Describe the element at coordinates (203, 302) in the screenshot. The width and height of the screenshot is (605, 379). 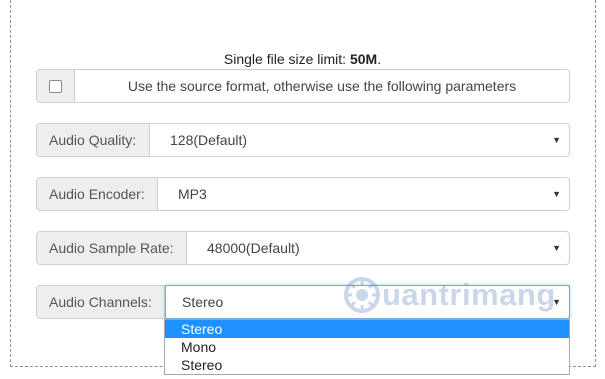
I see `channels-value: Stereo` at that location.